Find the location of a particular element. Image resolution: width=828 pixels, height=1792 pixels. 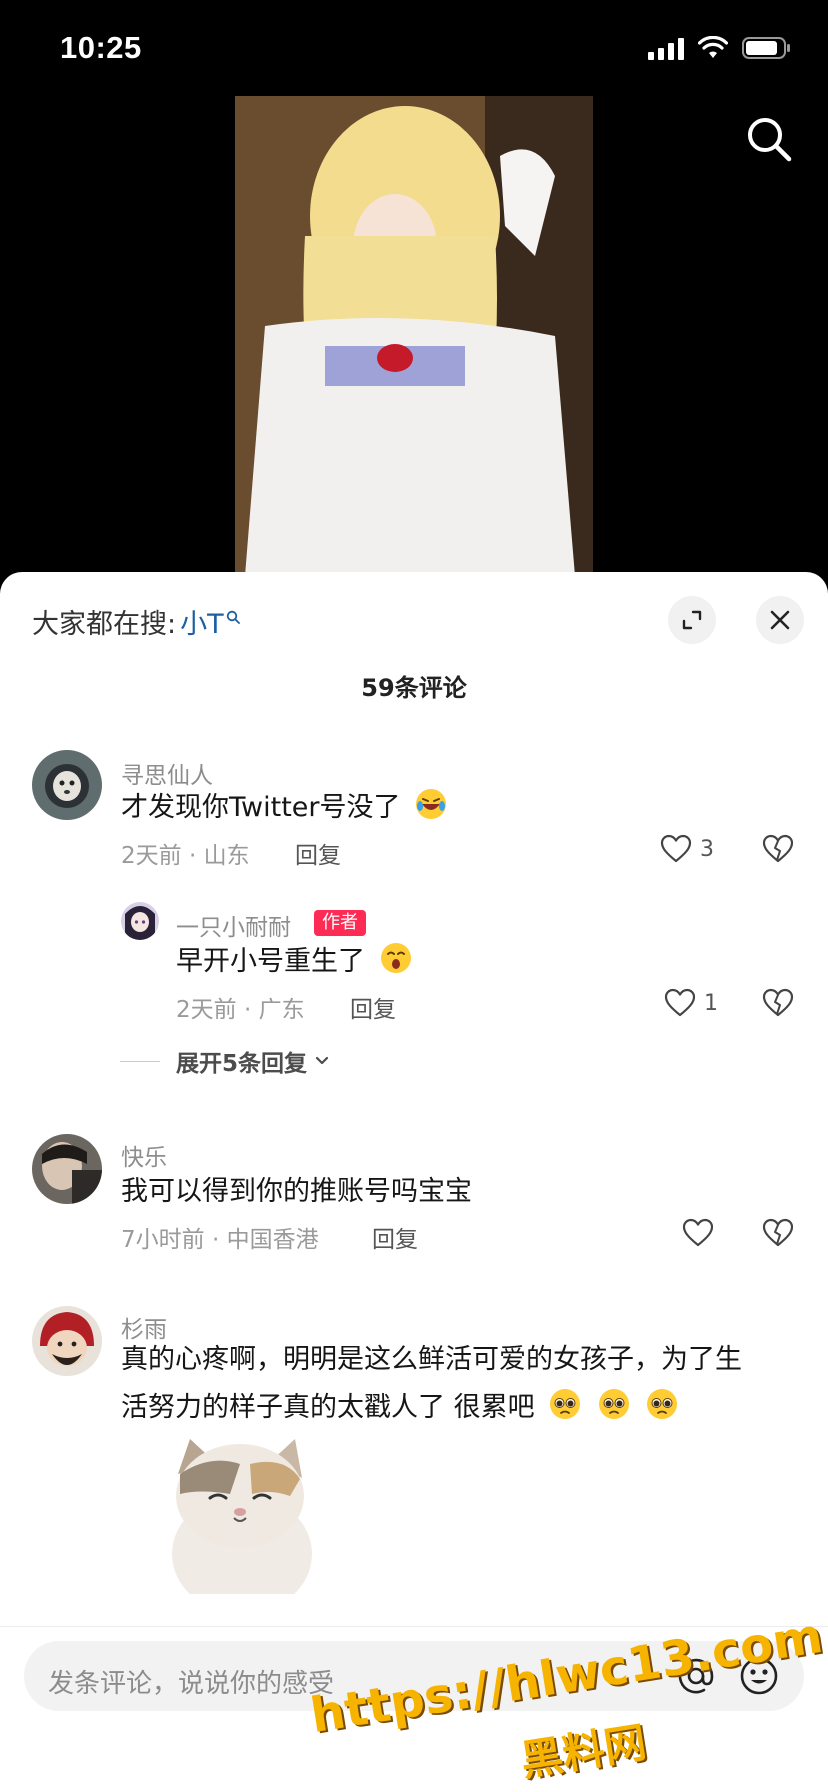

comment-item: 寻思仙人 才发现你Twitter号没了 2天前 · 山东 回复 3 is located at coordinates (414, 830).